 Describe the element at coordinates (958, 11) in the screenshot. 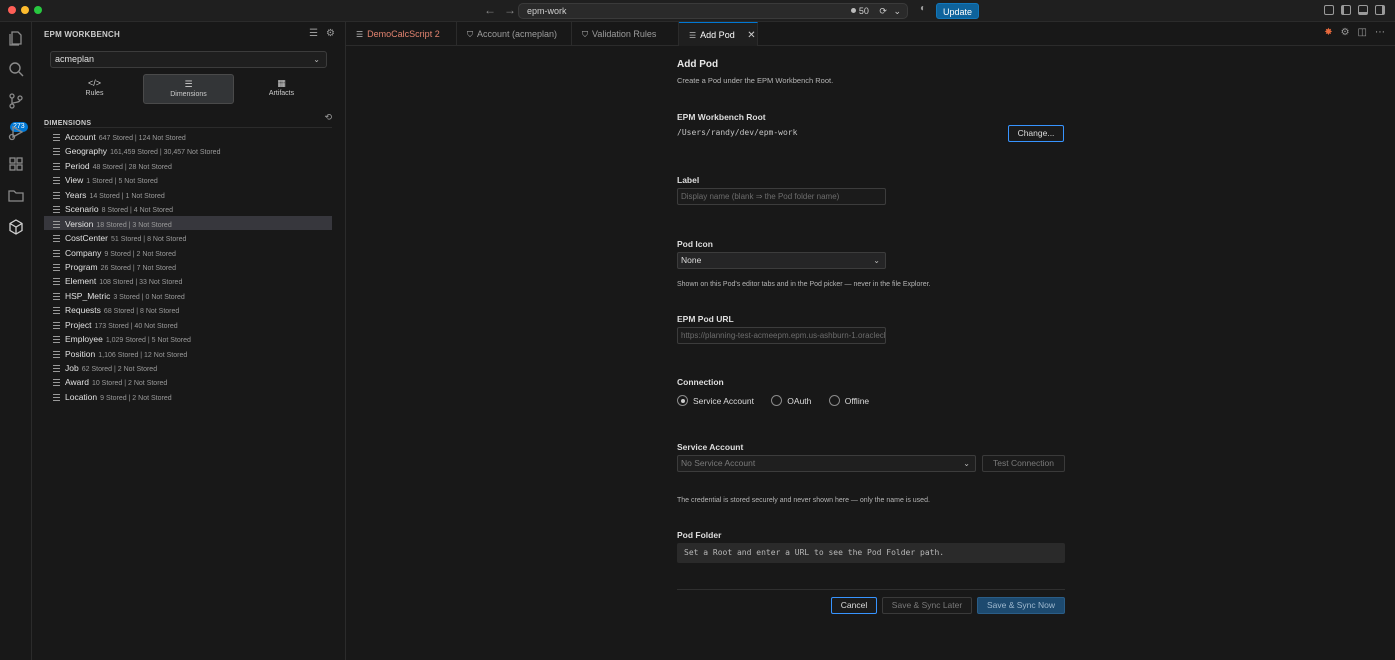

I see `update-button: Update` at that location.